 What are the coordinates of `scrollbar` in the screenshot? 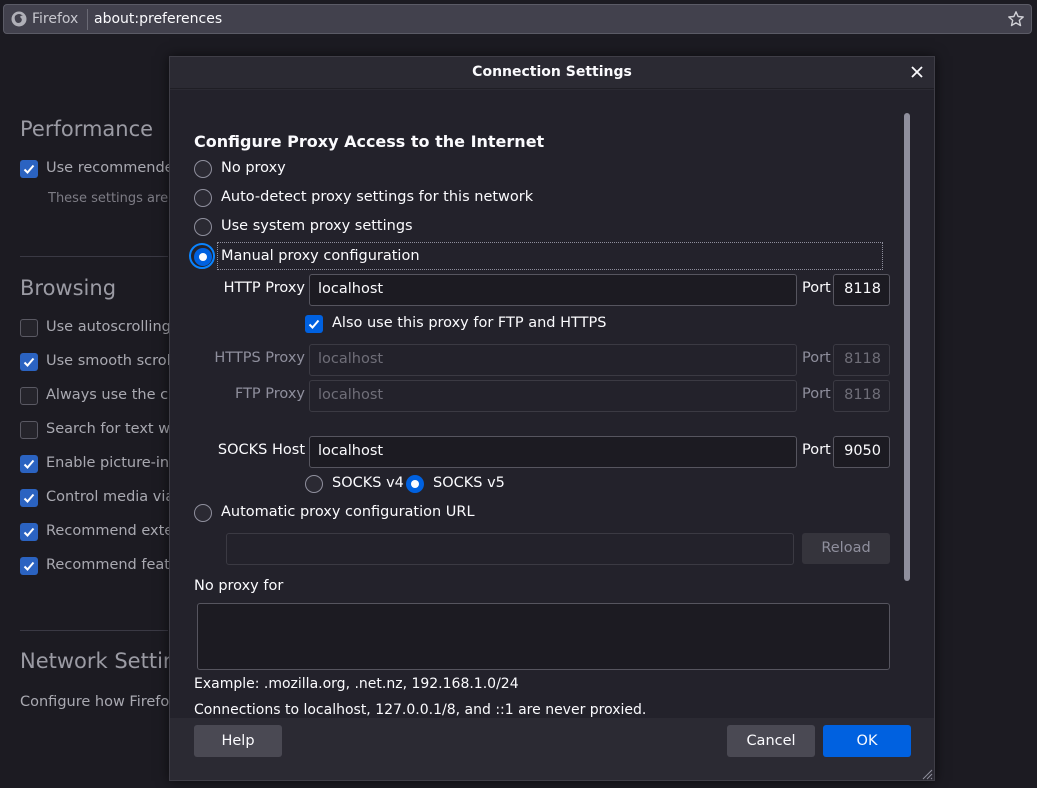 It's located at (907, 413).